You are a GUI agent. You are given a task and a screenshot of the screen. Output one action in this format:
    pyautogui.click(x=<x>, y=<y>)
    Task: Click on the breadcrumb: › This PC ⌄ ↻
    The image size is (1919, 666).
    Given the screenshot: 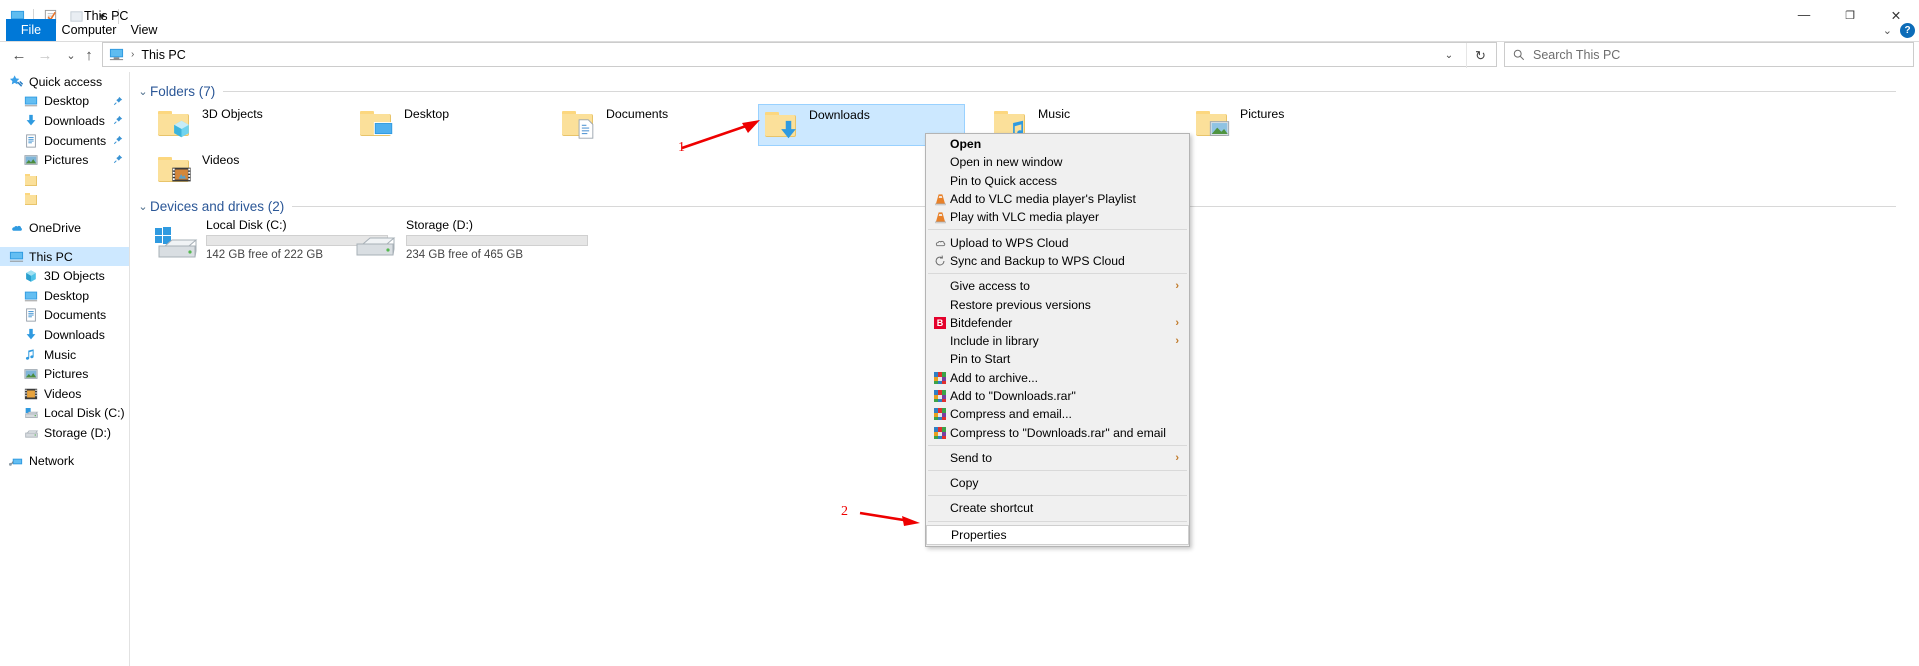 What is the action you would take?
    pyautogui.click(x=799, y=55)
    